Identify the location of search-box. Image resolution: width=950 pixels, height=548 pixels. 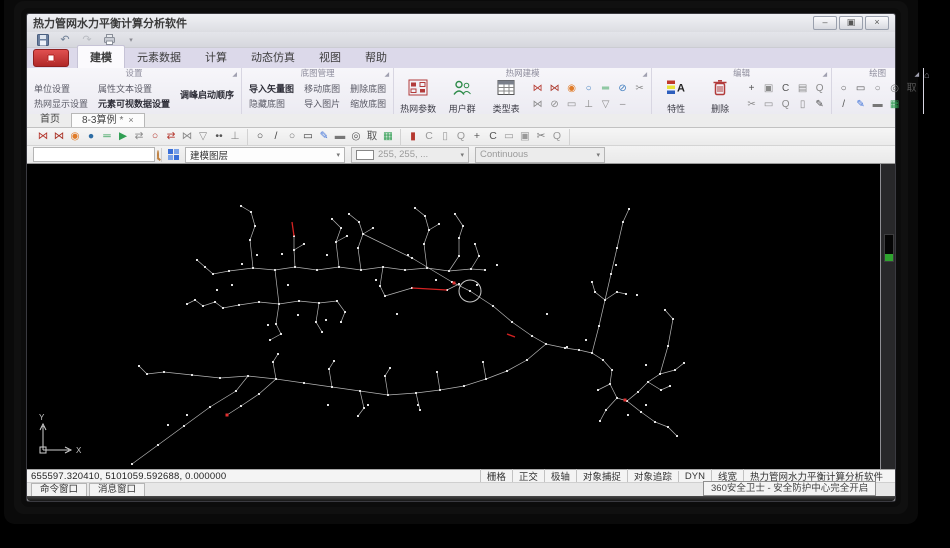
(96, 154).